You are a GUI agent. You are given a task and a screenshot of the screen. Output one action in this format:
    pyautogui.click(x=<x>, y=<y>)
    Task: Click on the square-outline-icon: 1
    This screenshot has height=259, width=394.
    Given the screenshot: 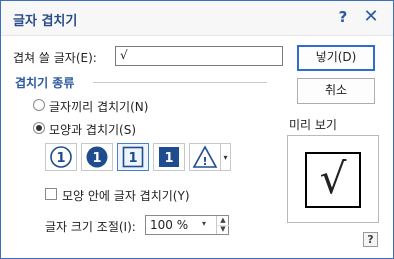 What is the action you would take?
    pyautogui.click(x=133, y=157)
    